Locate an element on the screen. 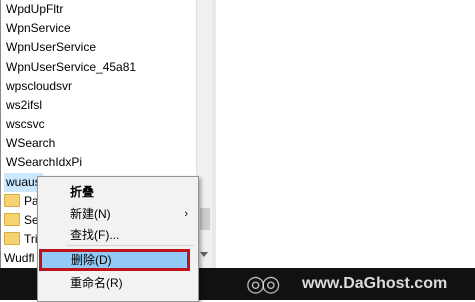 This screenshot has width=475, height=302. tree-item-wsearch: WSearch is located at coordinates (30, 143).